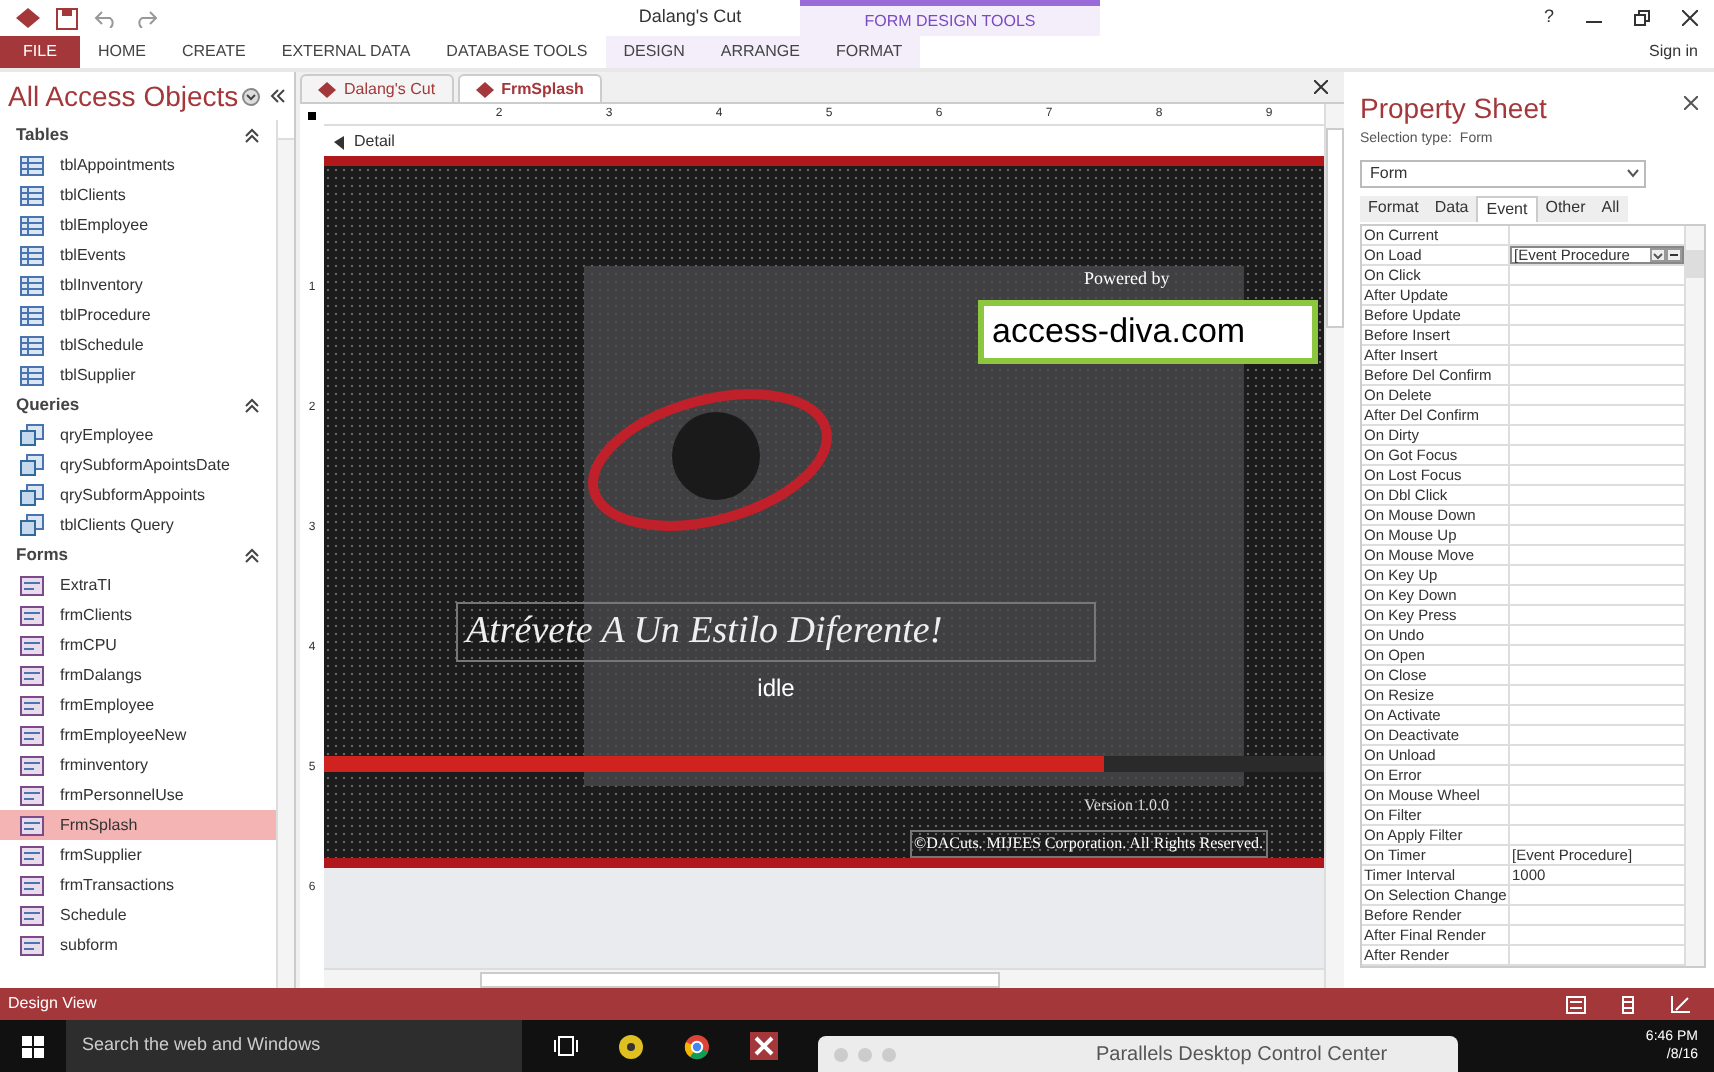 The image size is (1714, 1072). Describe the element at coordinates (764, 1046) in the screenshot. I see `app-icon` at that location.